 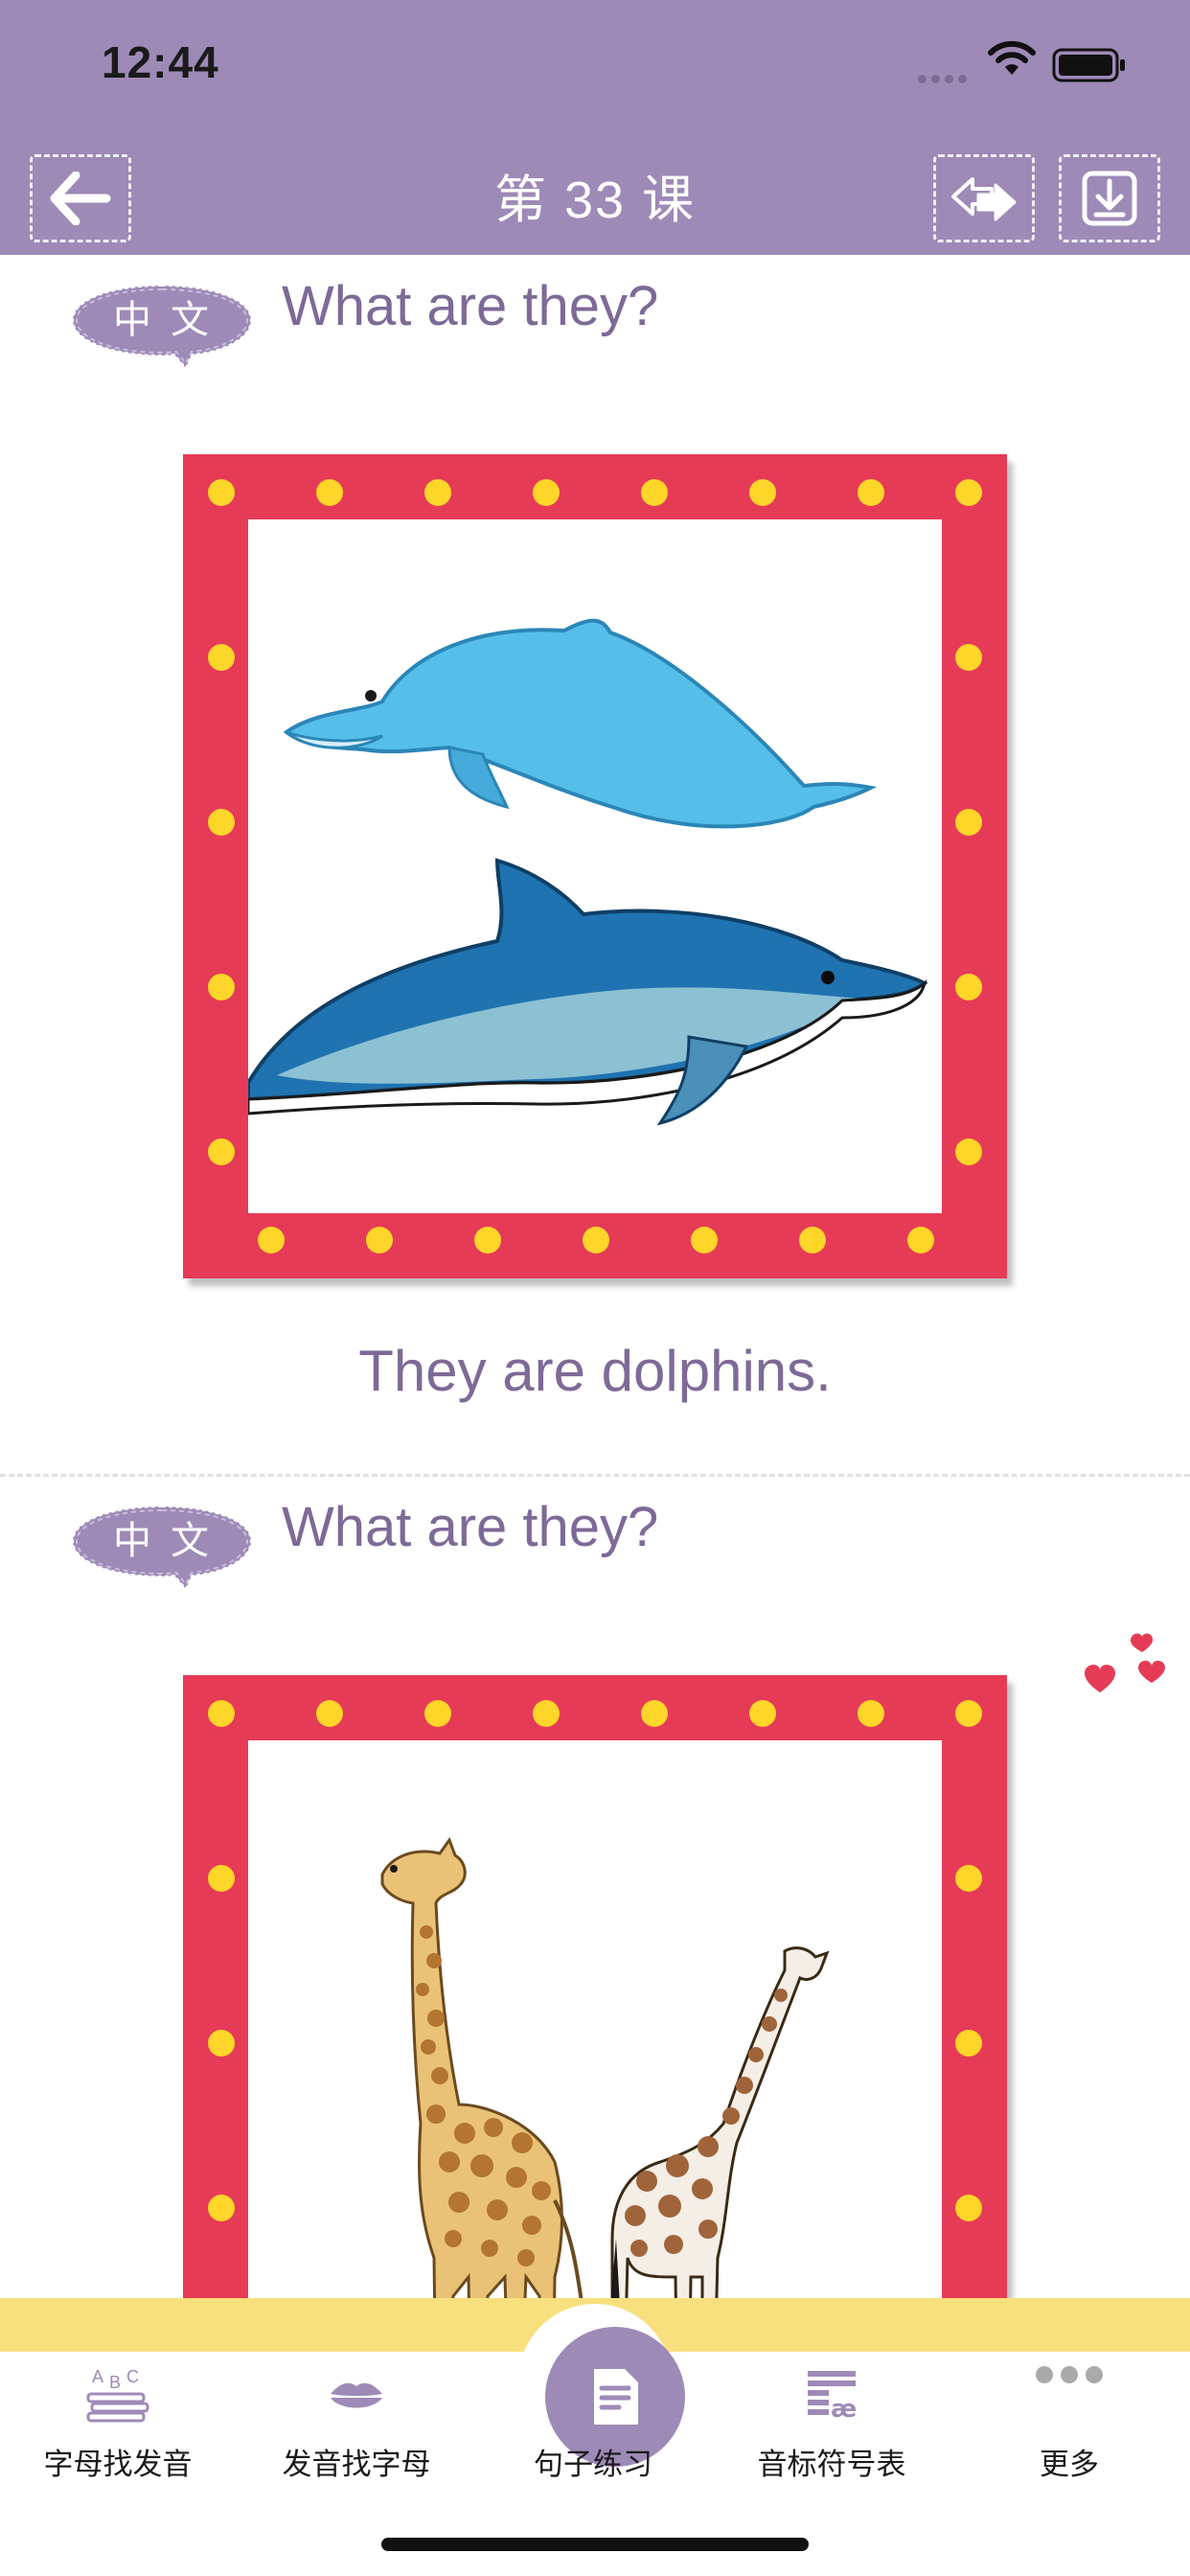 What do you see at coordinates (160, 62) in the screenshot?
I see `status-time: 12:44` at bounding box center [160, 62].